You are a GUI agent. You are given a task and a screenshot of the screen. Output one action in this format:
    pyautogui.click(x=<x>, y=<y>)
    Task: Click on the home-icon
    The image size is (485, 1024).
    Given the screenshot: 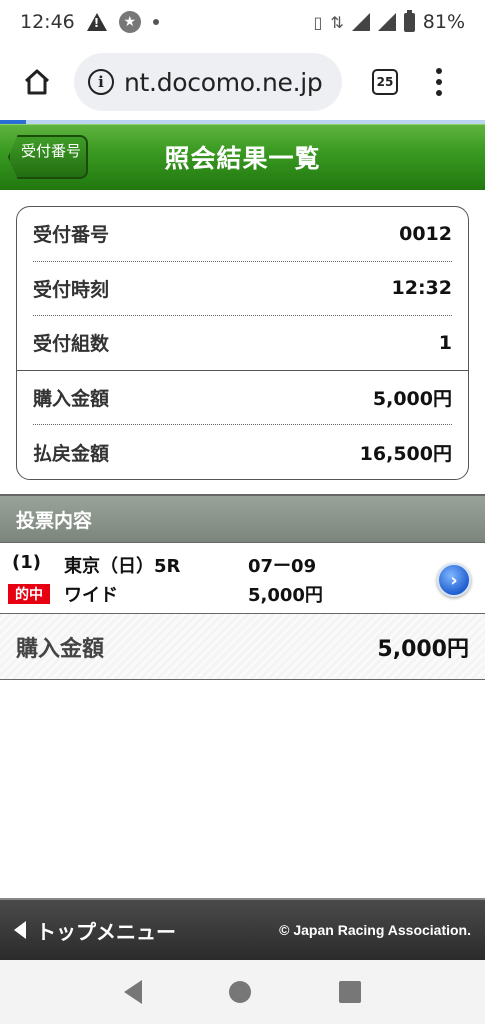 What is the action you would take?
    pyautogui.click(x=37, y=82)
    